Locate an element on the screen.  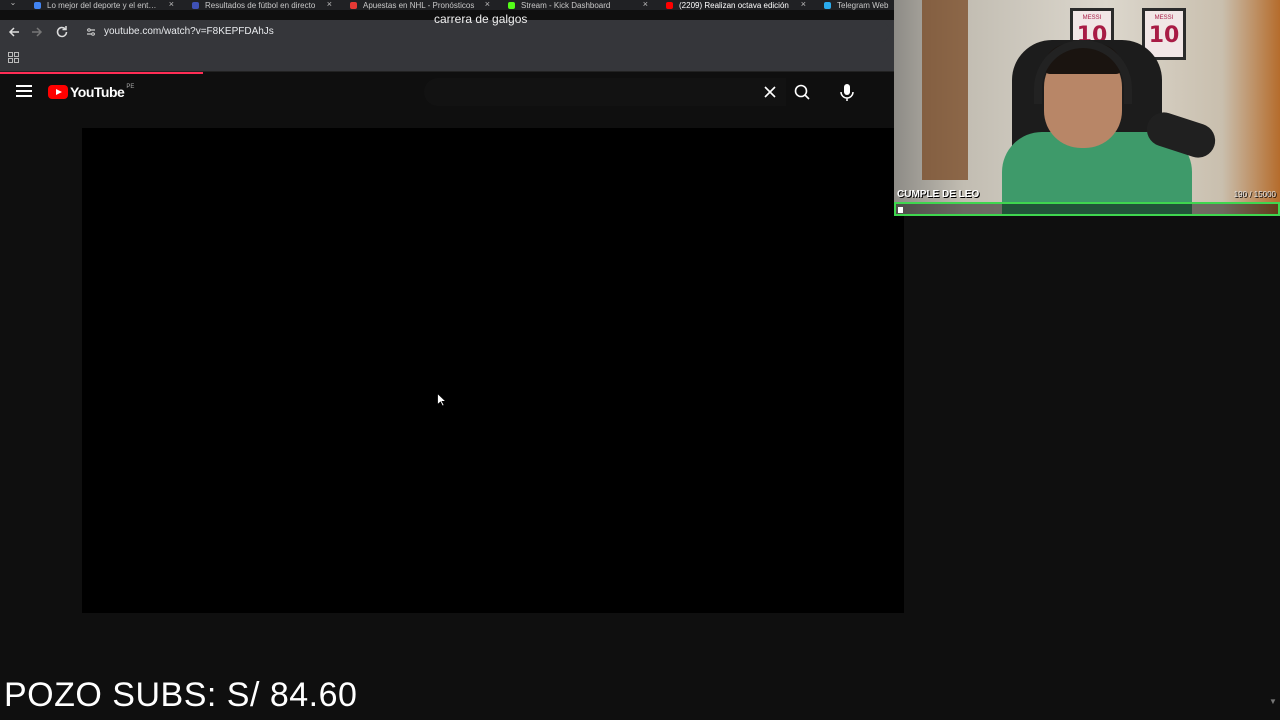
goal-count: 190 / 15000 is located at coordinates (1254, 194).